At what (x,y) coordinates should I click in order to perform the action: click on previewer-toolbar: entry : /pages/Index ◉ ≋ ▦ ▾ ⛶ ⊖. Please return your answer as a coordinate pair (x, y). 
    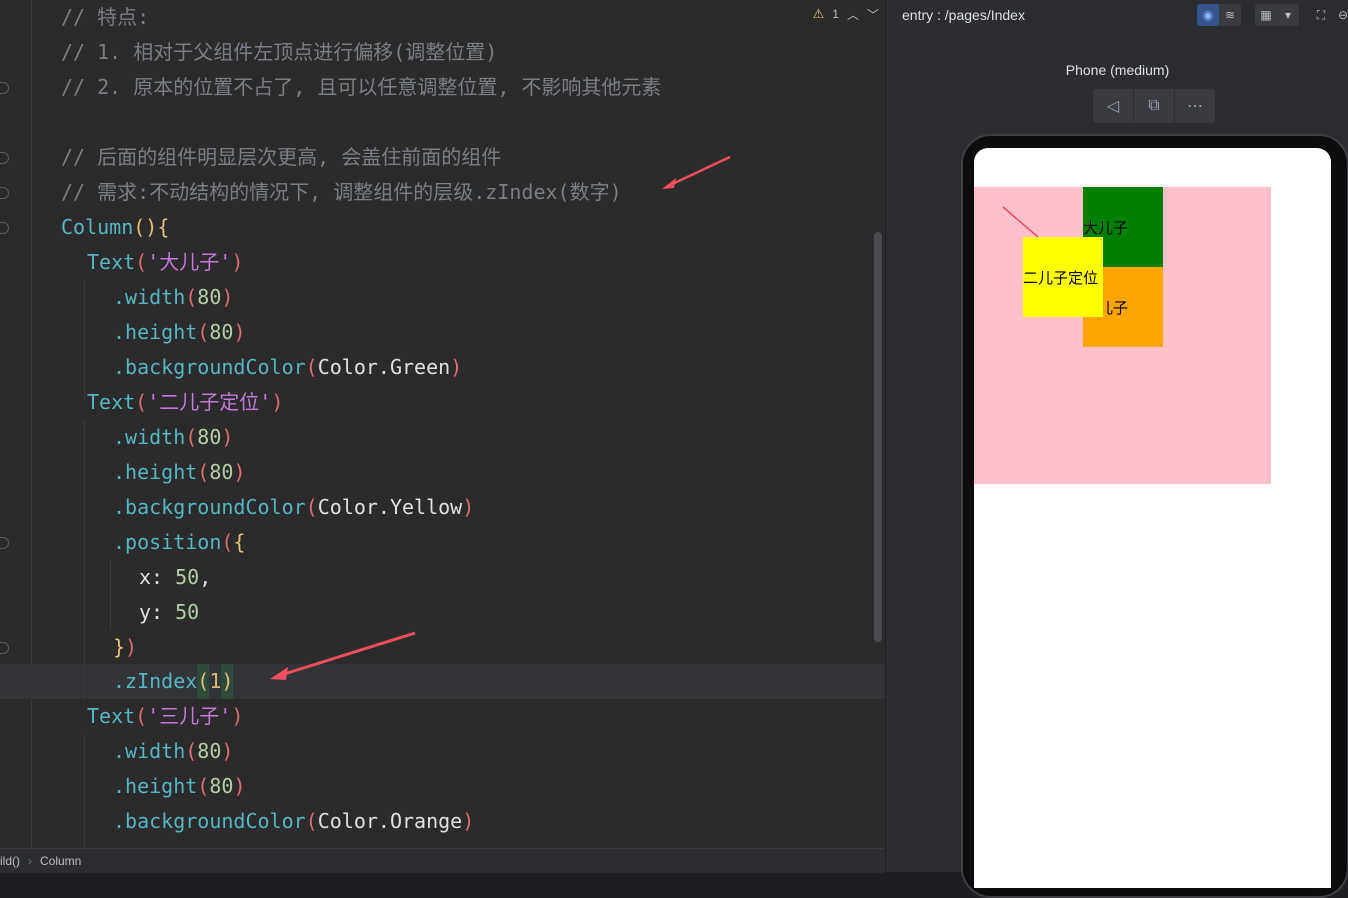
    Looking at the image, I should click on (1117, 15).